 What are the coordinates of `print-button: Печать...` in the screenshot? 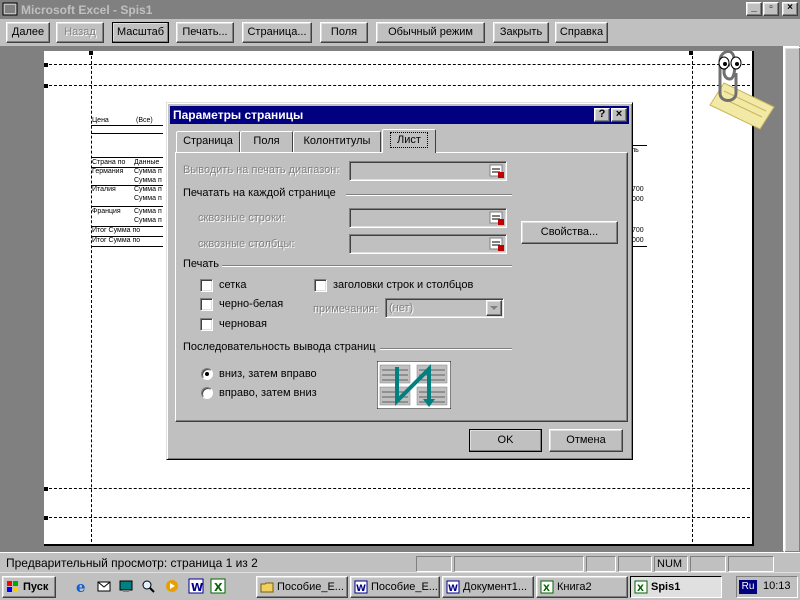 It's located at (205, 32).